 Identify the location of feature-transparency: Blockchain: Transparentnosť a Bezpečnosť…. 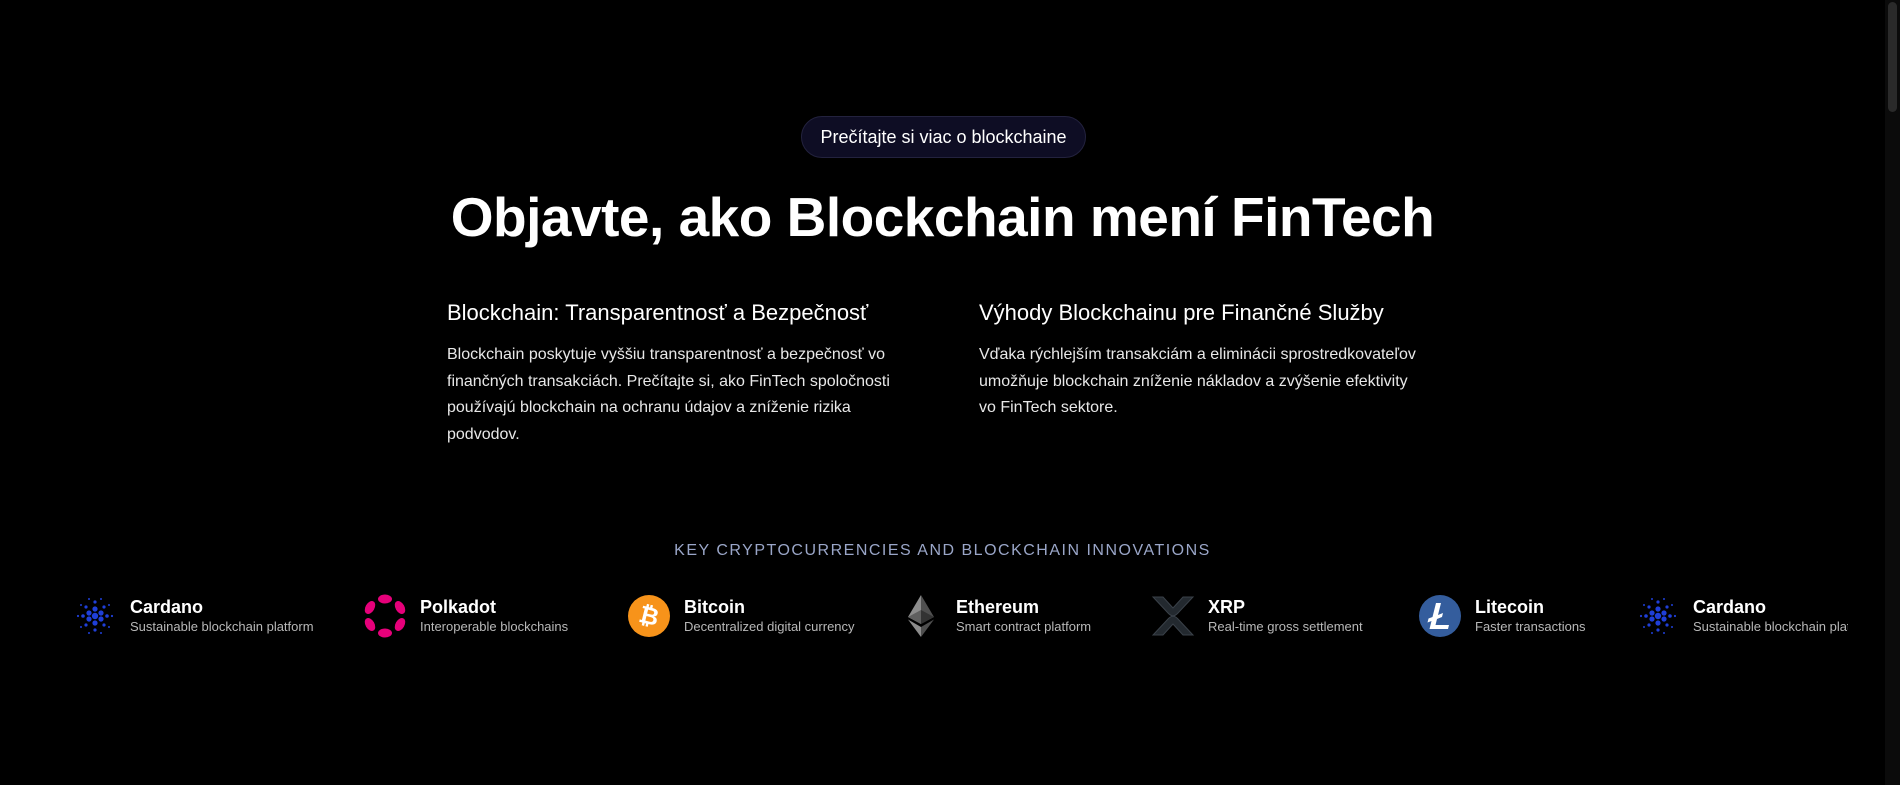
(672, 373).